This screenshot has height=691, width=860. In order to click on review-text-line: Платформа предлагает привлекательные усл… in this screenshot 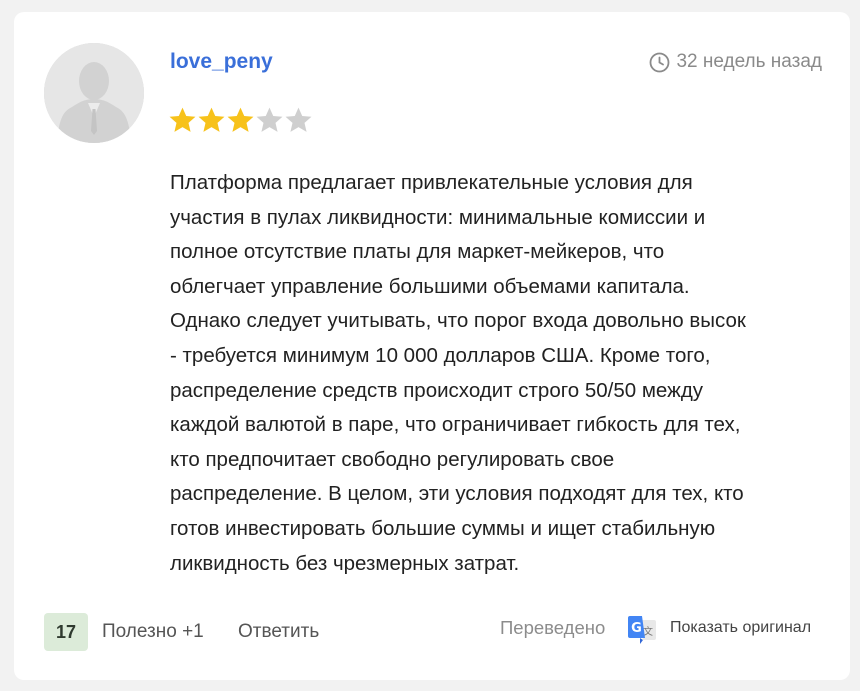, I will do `click(431, 182)`.